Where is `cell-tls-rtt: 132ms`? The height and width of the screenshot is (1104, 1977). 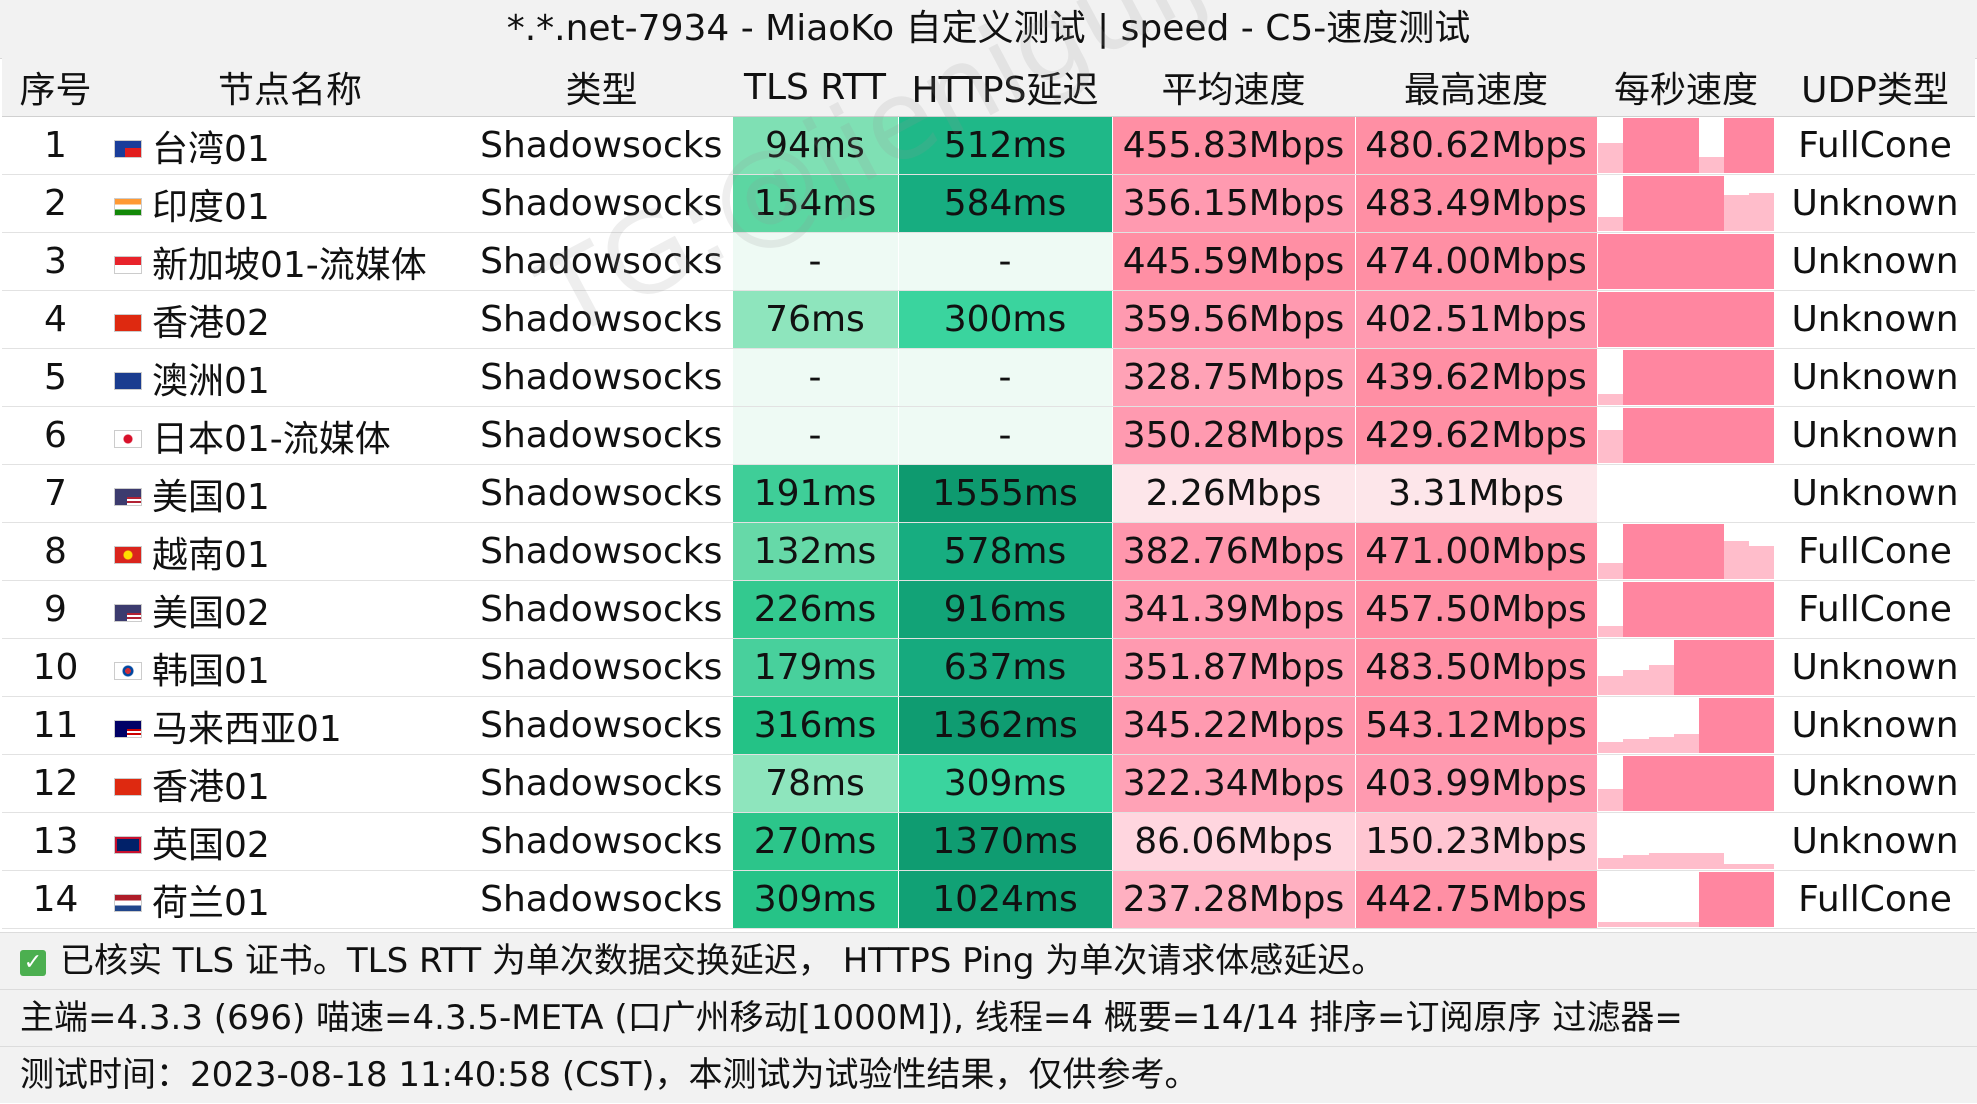
cell-tls-rtt: 132ms is located at coordinates (815, 551).